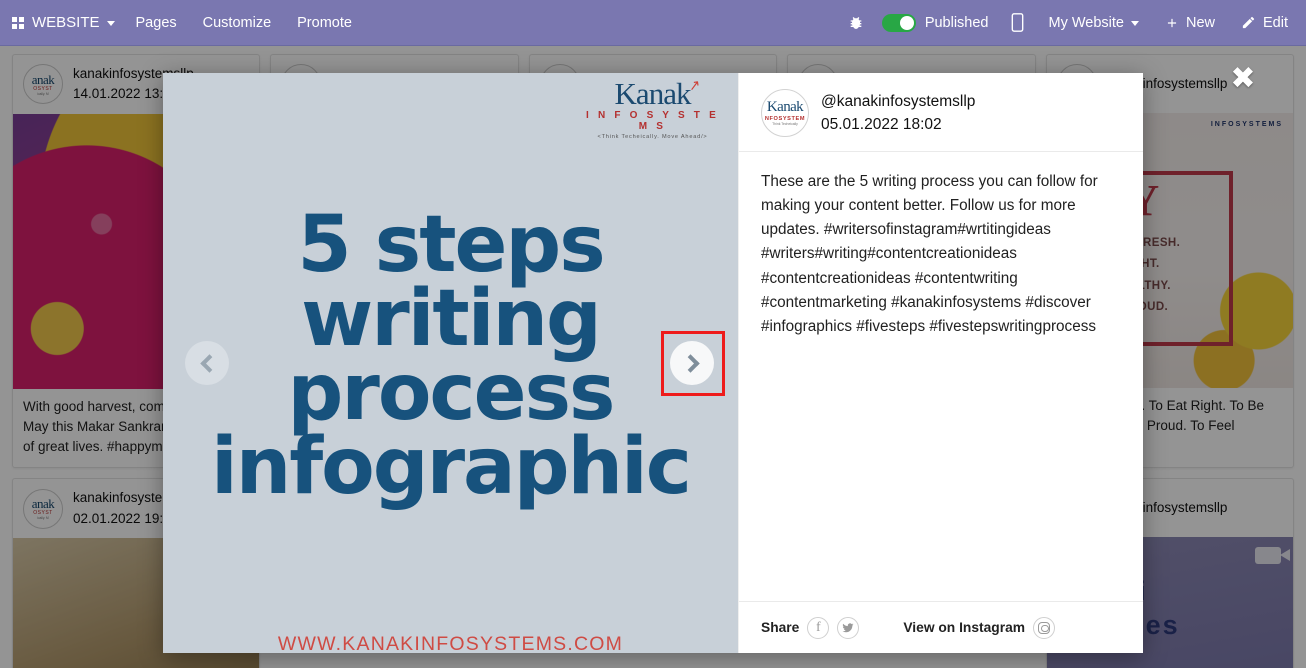  I want to click on new-button: New, so click(1190, 22).